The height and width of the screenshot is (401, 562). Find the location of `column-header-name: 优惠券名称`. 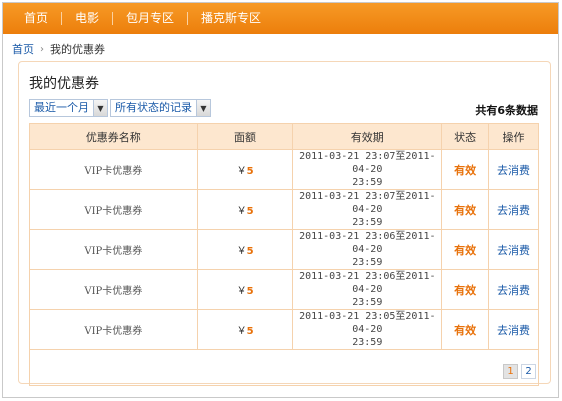

column-header-name: 优惠券名称 is located at coordinates (113, 136).